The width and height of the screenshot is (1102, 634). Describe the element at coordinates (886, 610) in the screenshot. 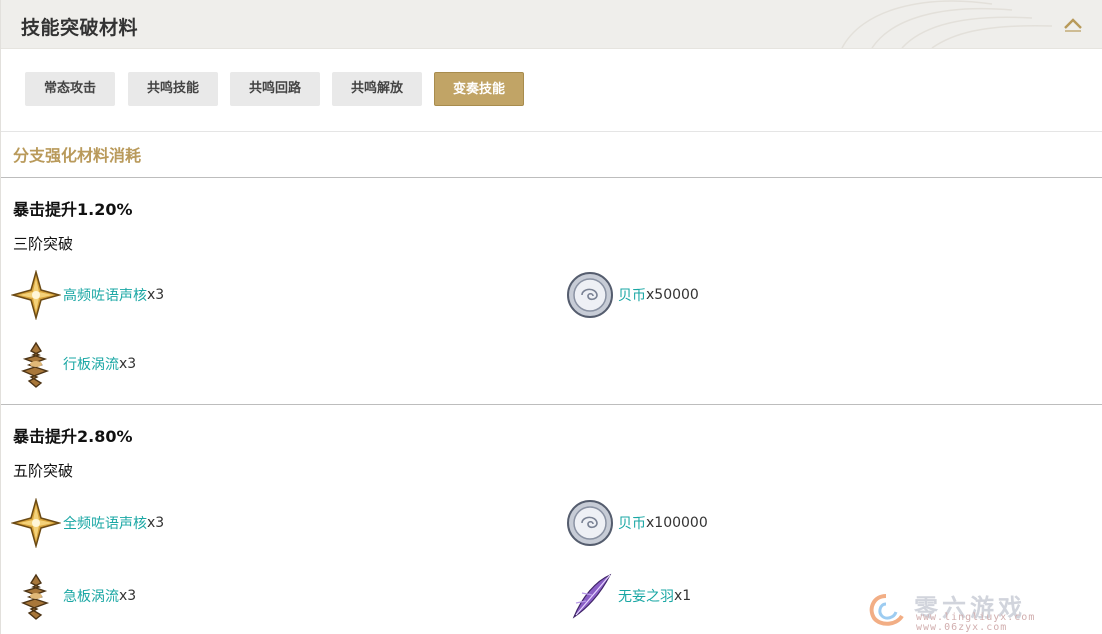

I see `watermark-logo-icon` at that location.